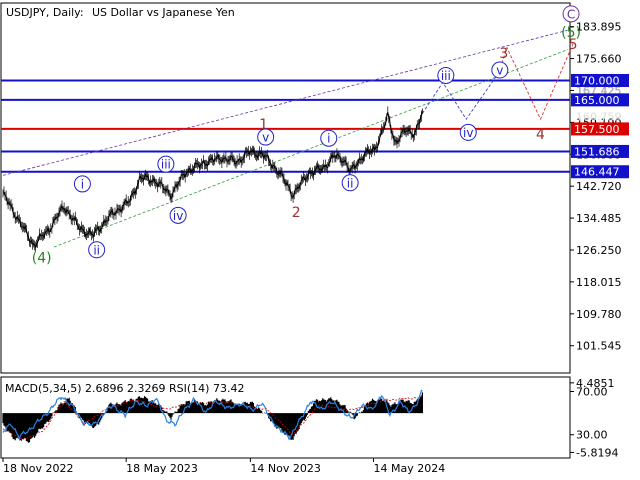  What do you see at coordinates (599, 282) in the screenshot?
I see `price-tick-label: 118.015` at bounding box center [599, 282].